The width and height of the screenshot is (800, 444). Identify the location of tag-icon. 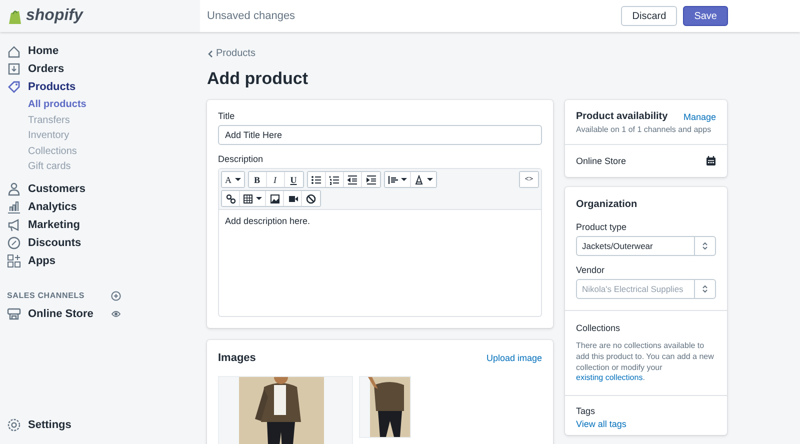
(14, 87).